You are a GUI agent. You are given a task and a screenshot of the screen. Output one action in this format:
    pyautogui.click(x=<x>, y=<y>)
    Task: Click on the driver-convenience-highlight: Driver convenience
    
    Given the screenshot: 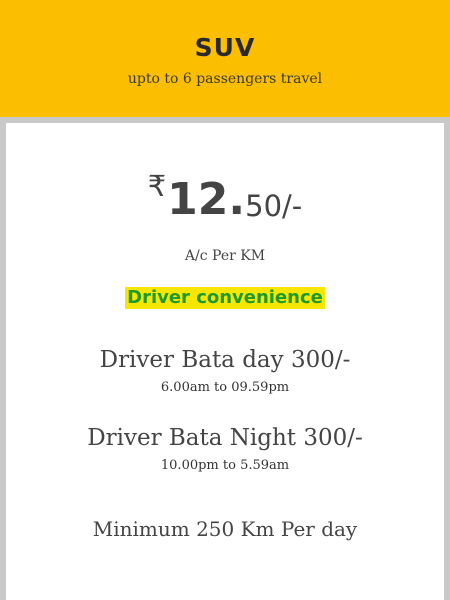 What is the action you would take?
    pyautogui.click(x=225, y=298)
    